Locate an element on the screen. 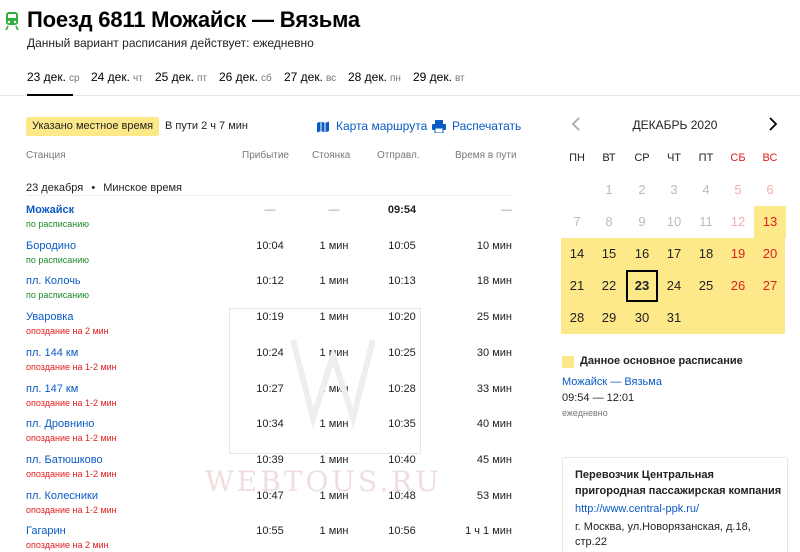  arrival-time: 10:55 is located at coordinates (270, 531).